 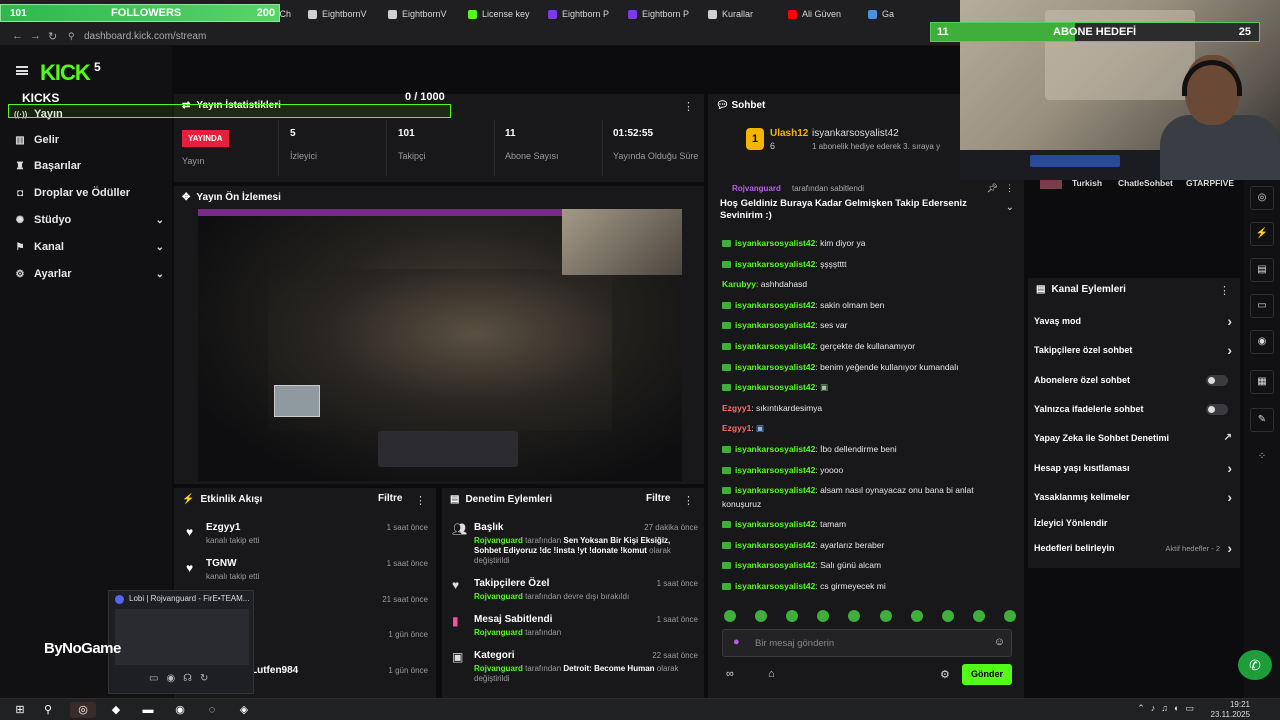 What do you see at coordinates (789, 133) in the screenshot?
I see `gift-user: Ulash12` at bounding box center [789, 133].